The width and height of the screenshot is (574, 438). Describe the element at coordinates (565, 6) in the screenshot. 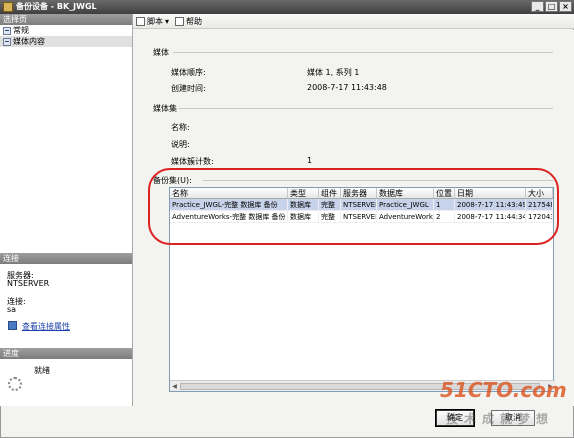

I see `close-button: ×` at that location.